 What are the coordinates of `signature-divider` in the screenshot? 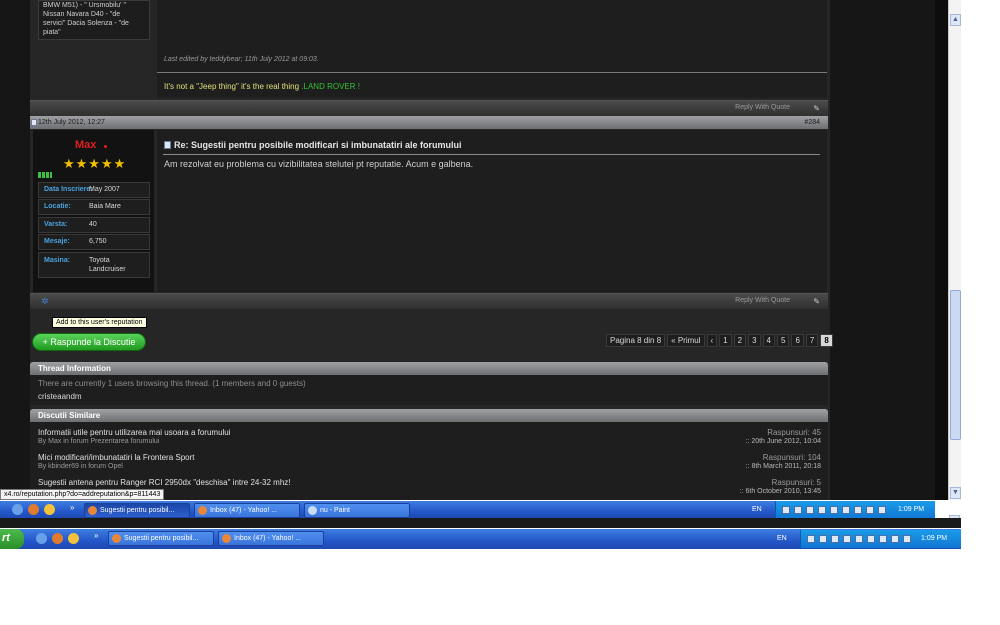 It's located at (492, 72).